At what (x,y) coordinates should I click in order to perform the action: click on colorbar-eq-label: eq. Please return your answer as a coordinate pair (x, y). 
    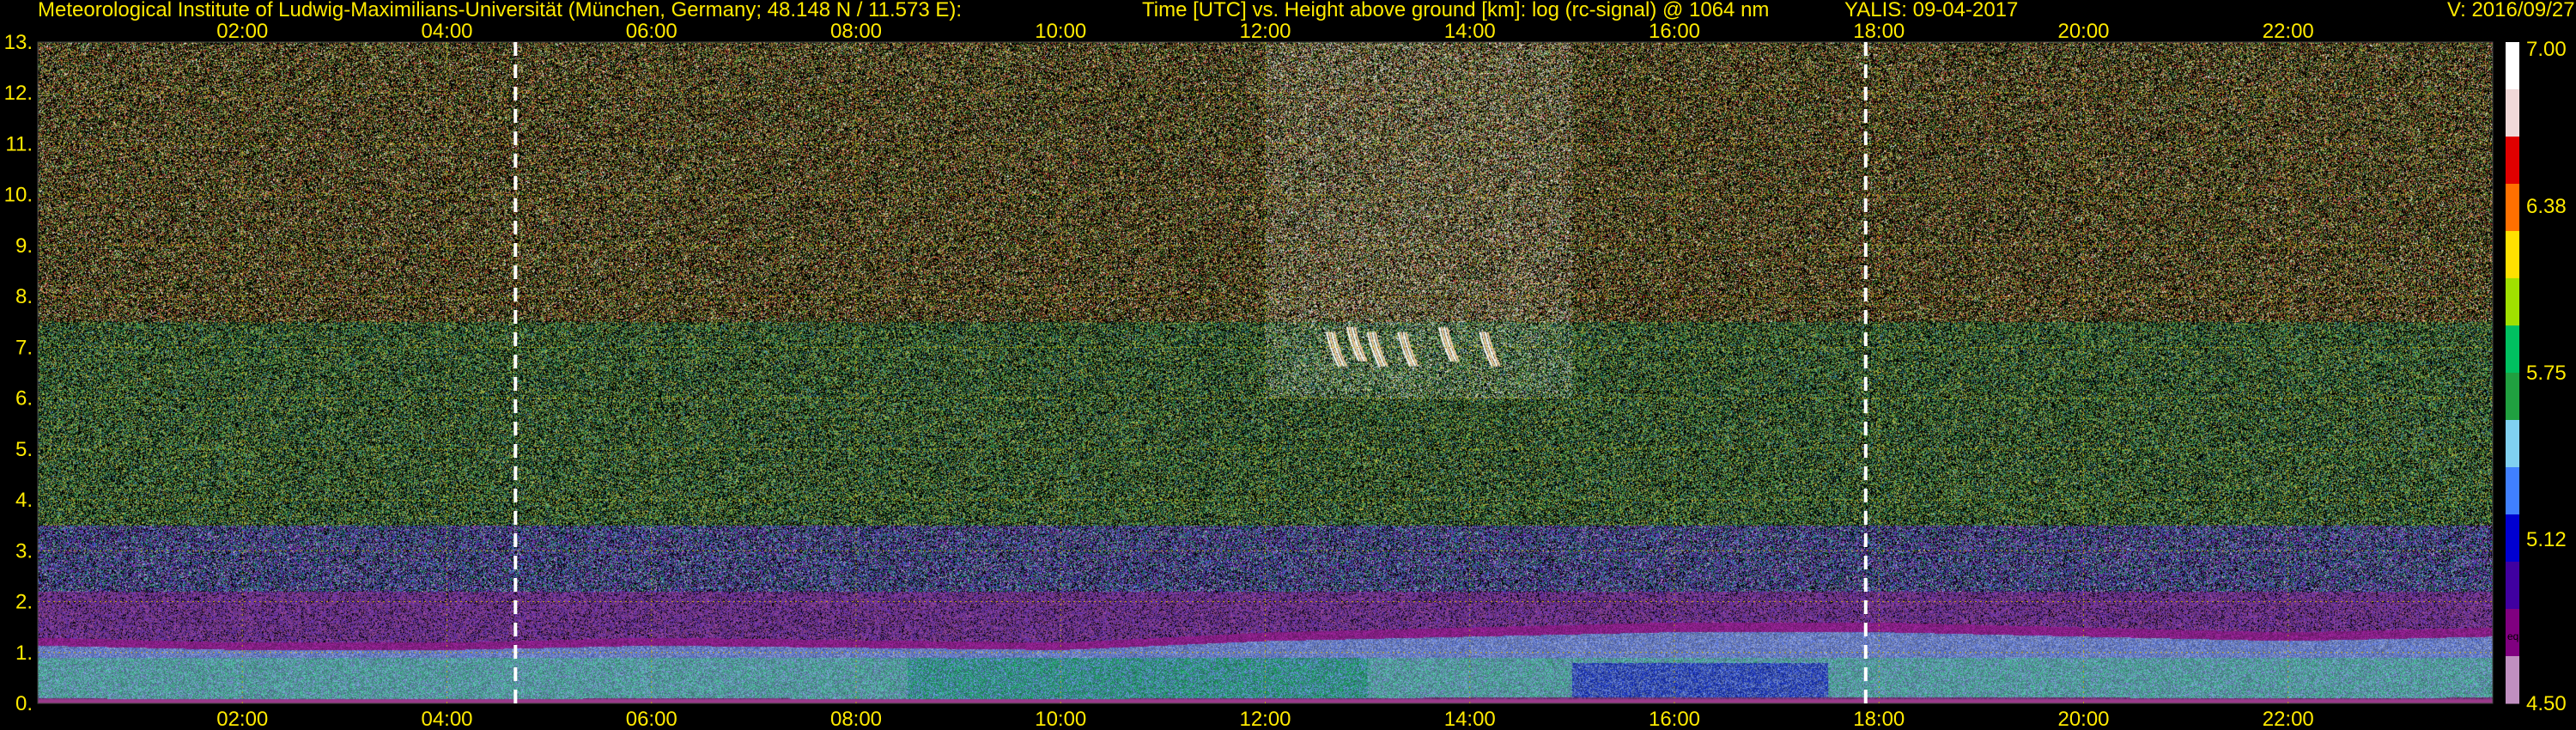
    Looking at the image, I should click on (2513, 636).